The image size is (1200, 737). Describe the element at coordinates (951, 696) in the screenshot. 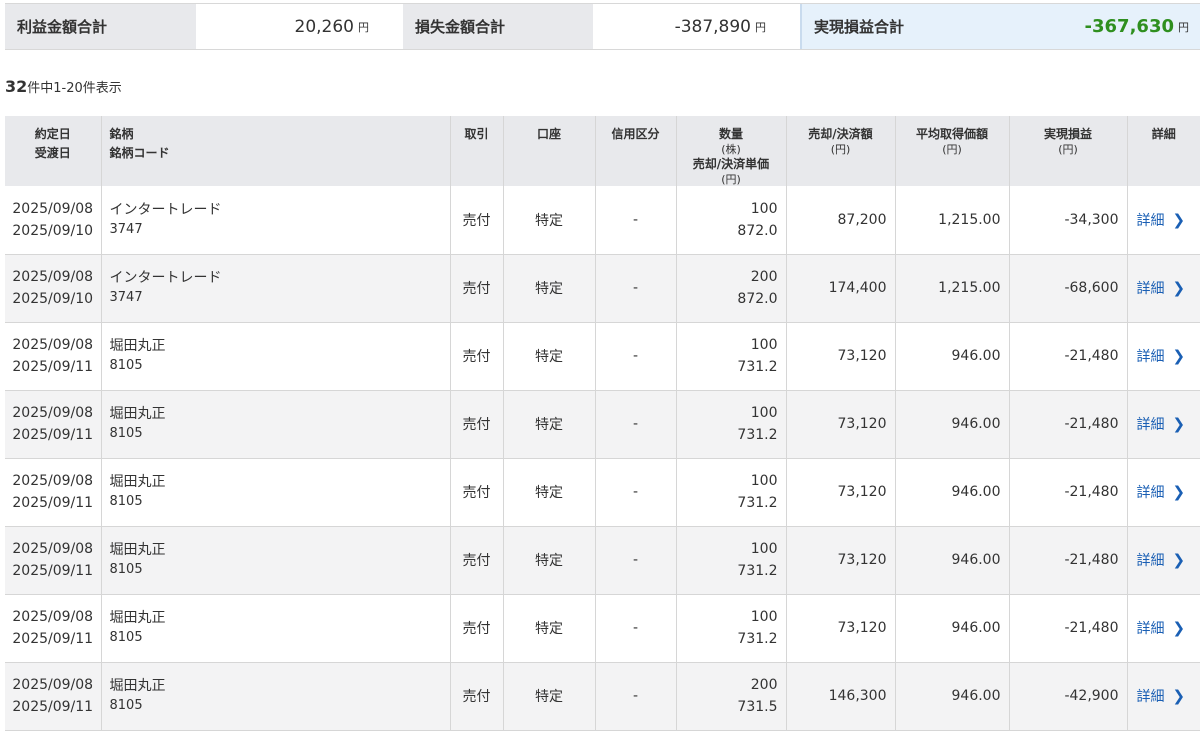

I see `avg-cost: 946.00` at that location.